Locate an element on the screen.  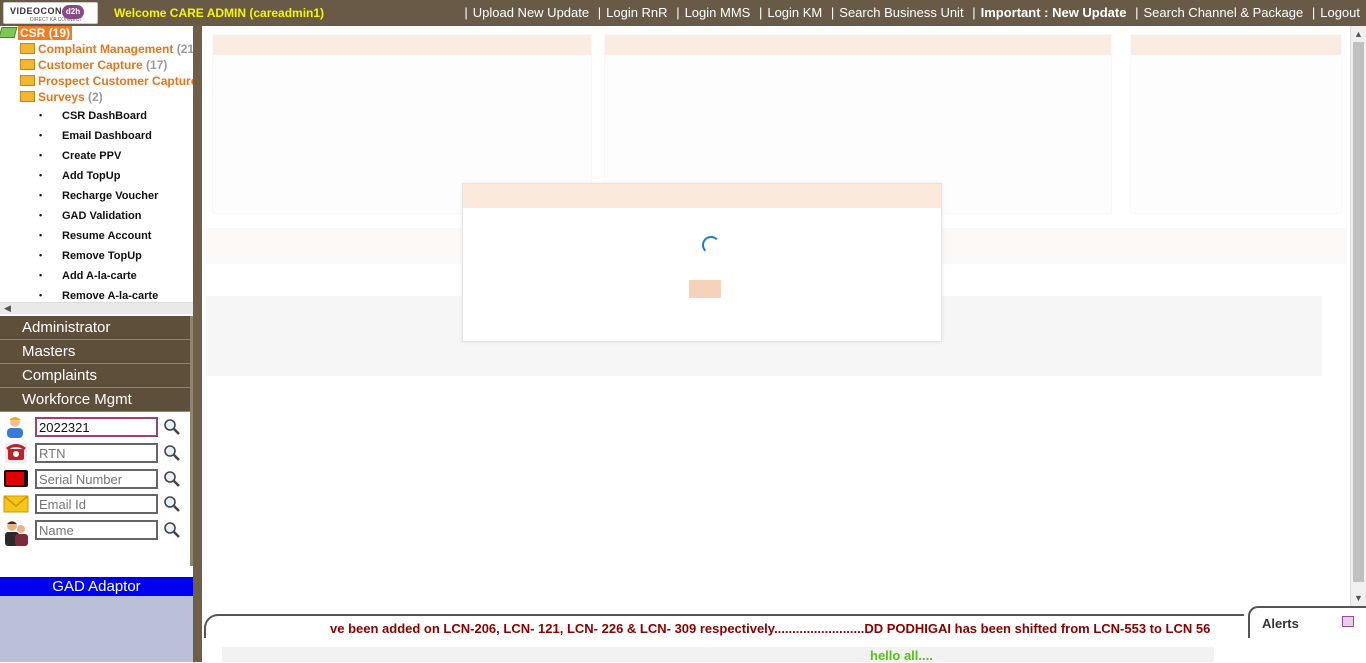
loading-spinner-icon is located at coordinates (711, 245).